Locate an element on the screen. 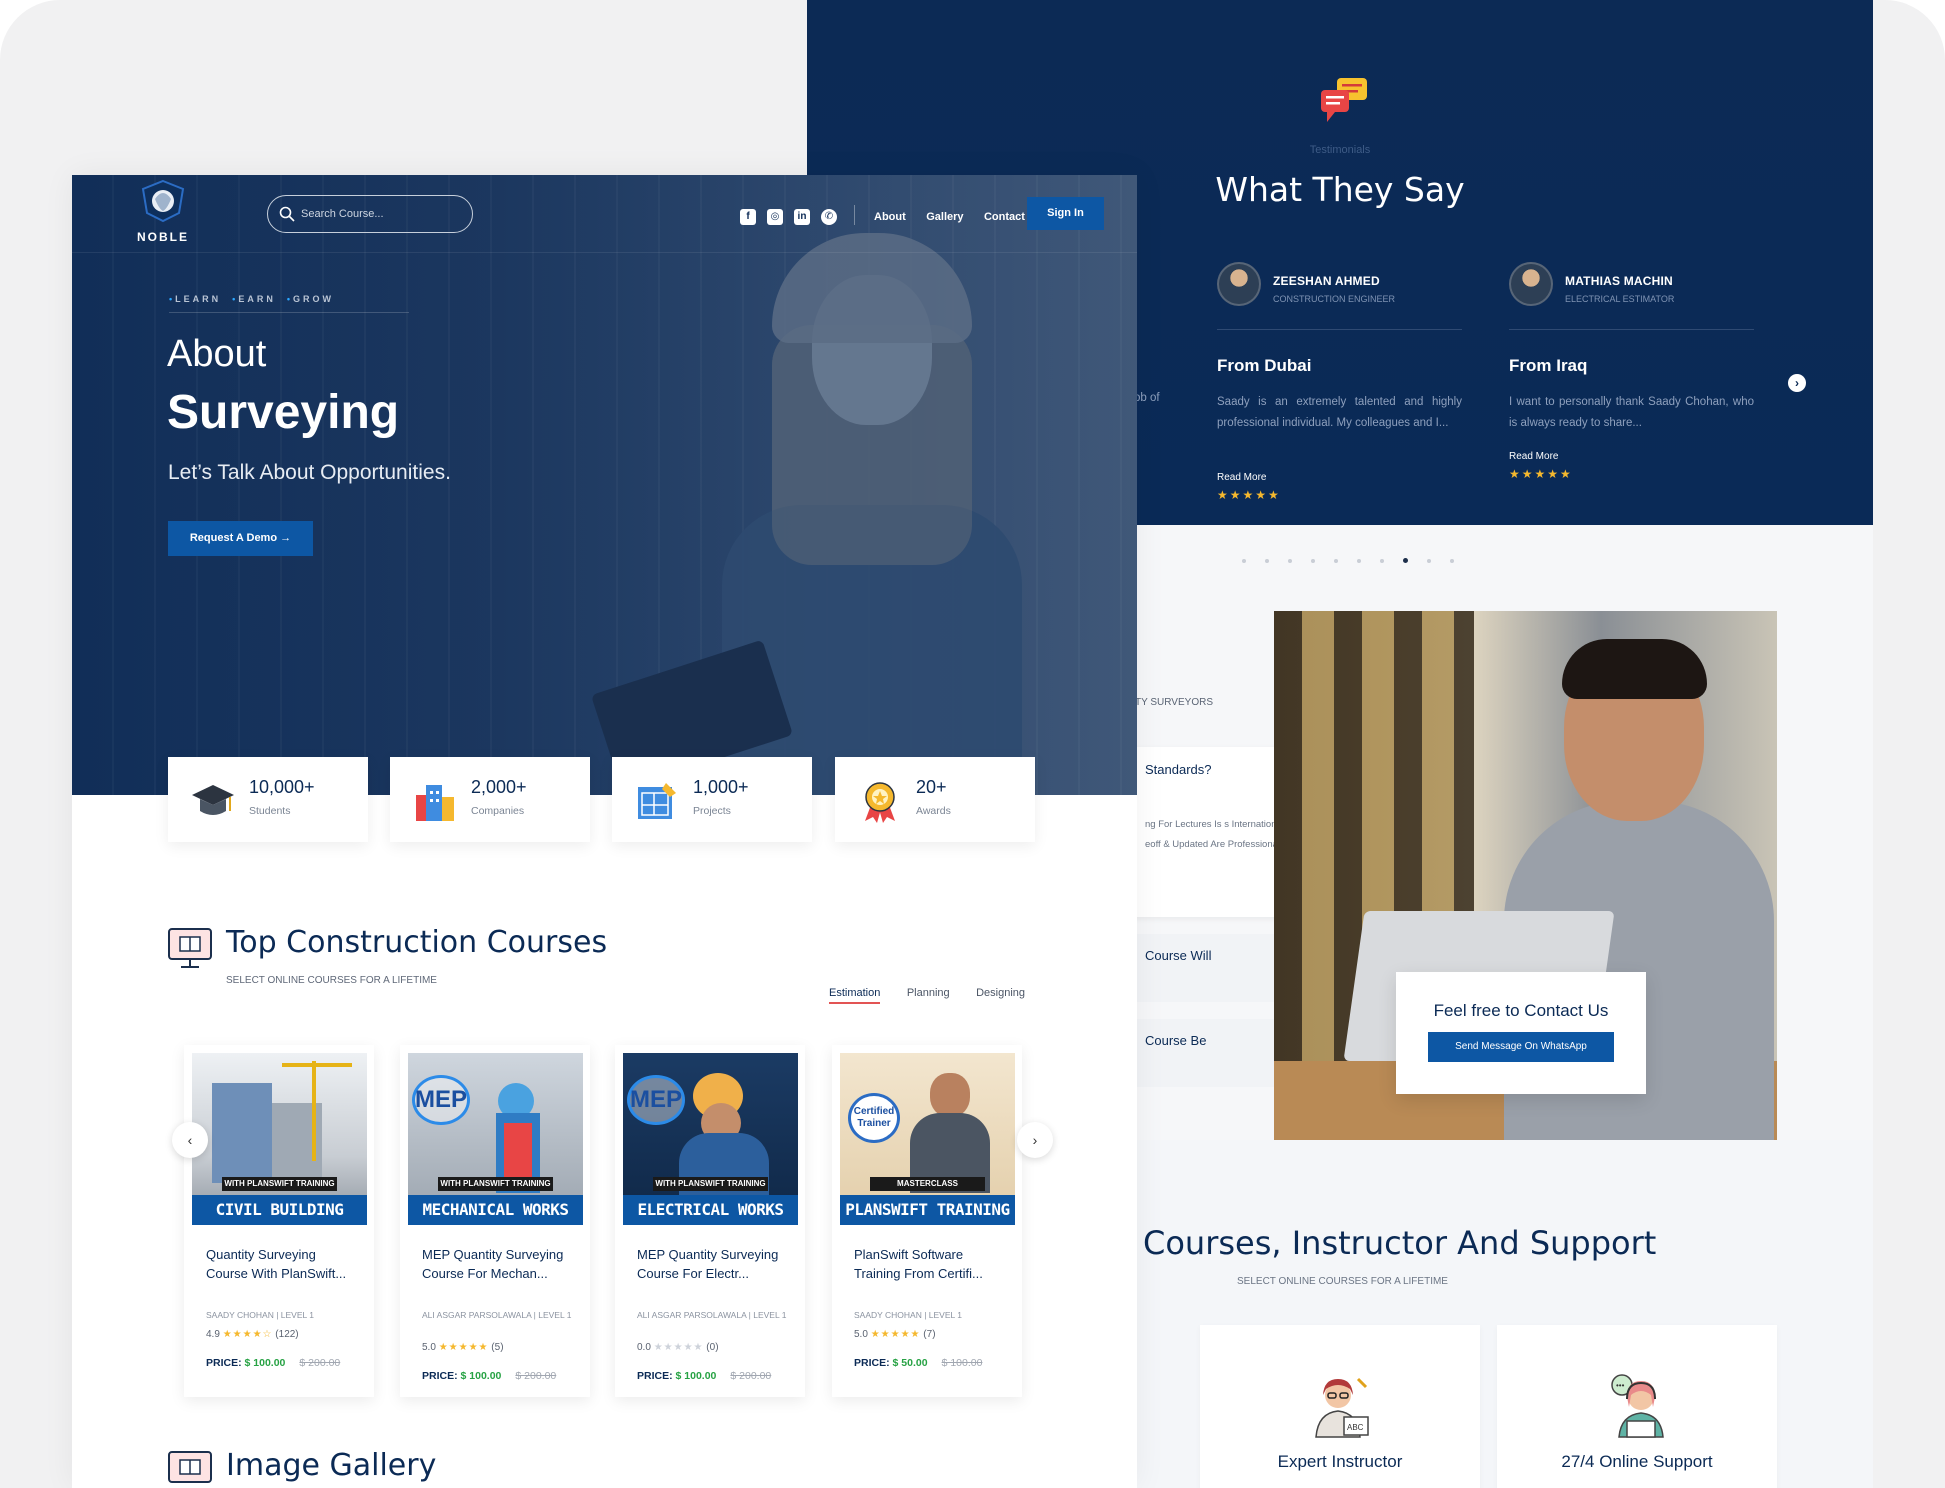 The height and width of the screenshot is (1488, 1945). faq-question: Course Will is located at coordinates (1178, 955).